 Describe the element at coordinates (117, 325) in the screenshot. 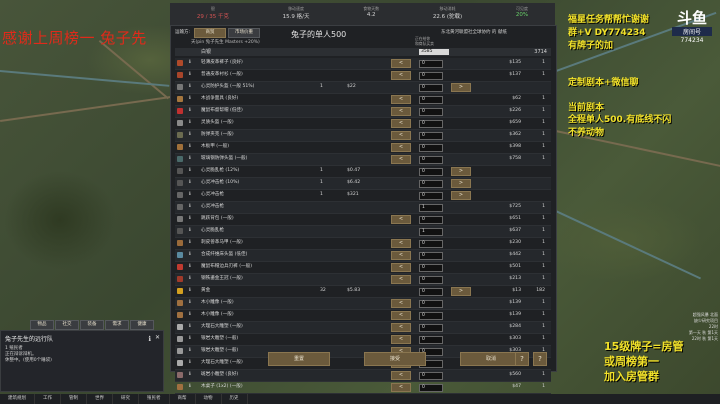

I see `inspect-tab: 需求` at that location.